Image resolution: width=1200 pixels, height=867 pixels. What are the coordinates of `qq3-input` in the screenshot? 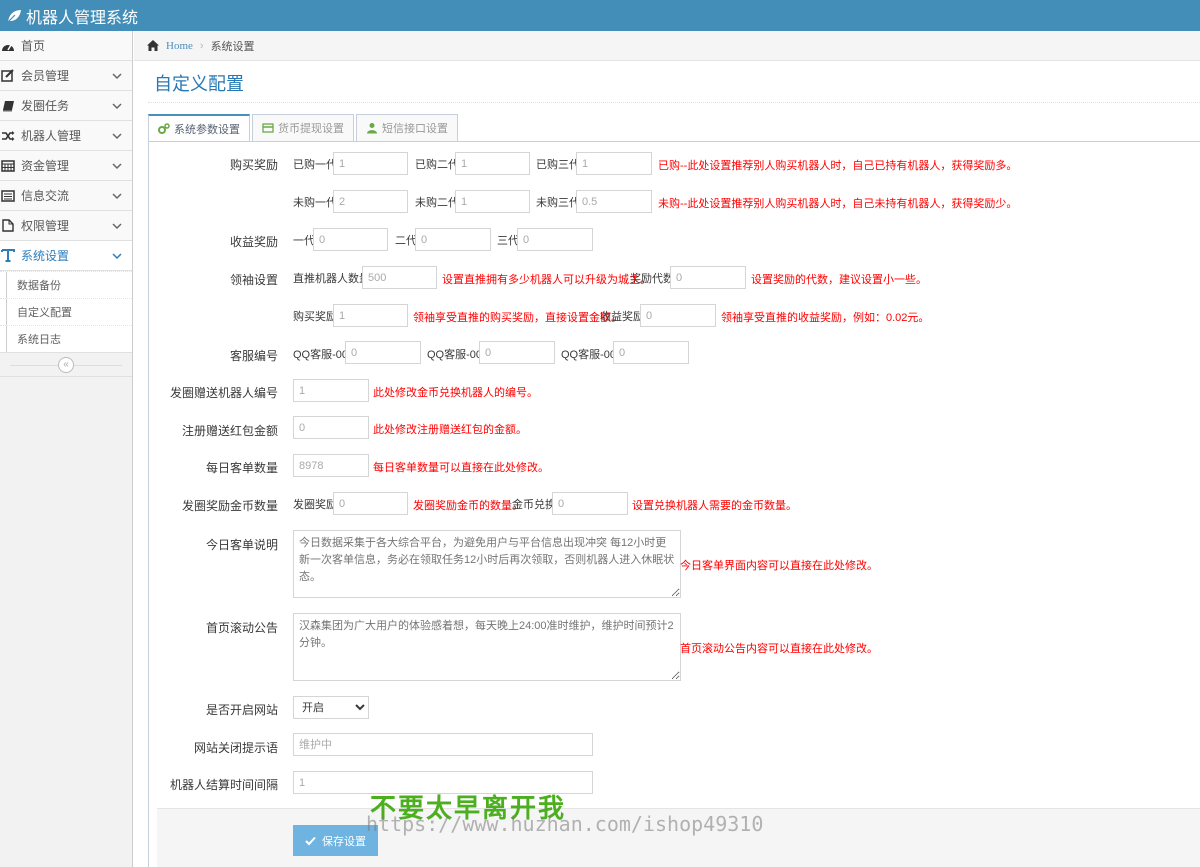 It's located at (651, 352).